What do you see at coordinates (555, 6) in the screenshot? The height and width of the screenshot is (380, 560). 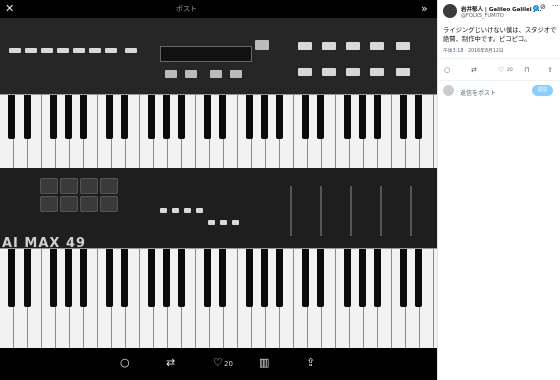 I see `more-options-icon: ···` at bounding box center [555, 6].